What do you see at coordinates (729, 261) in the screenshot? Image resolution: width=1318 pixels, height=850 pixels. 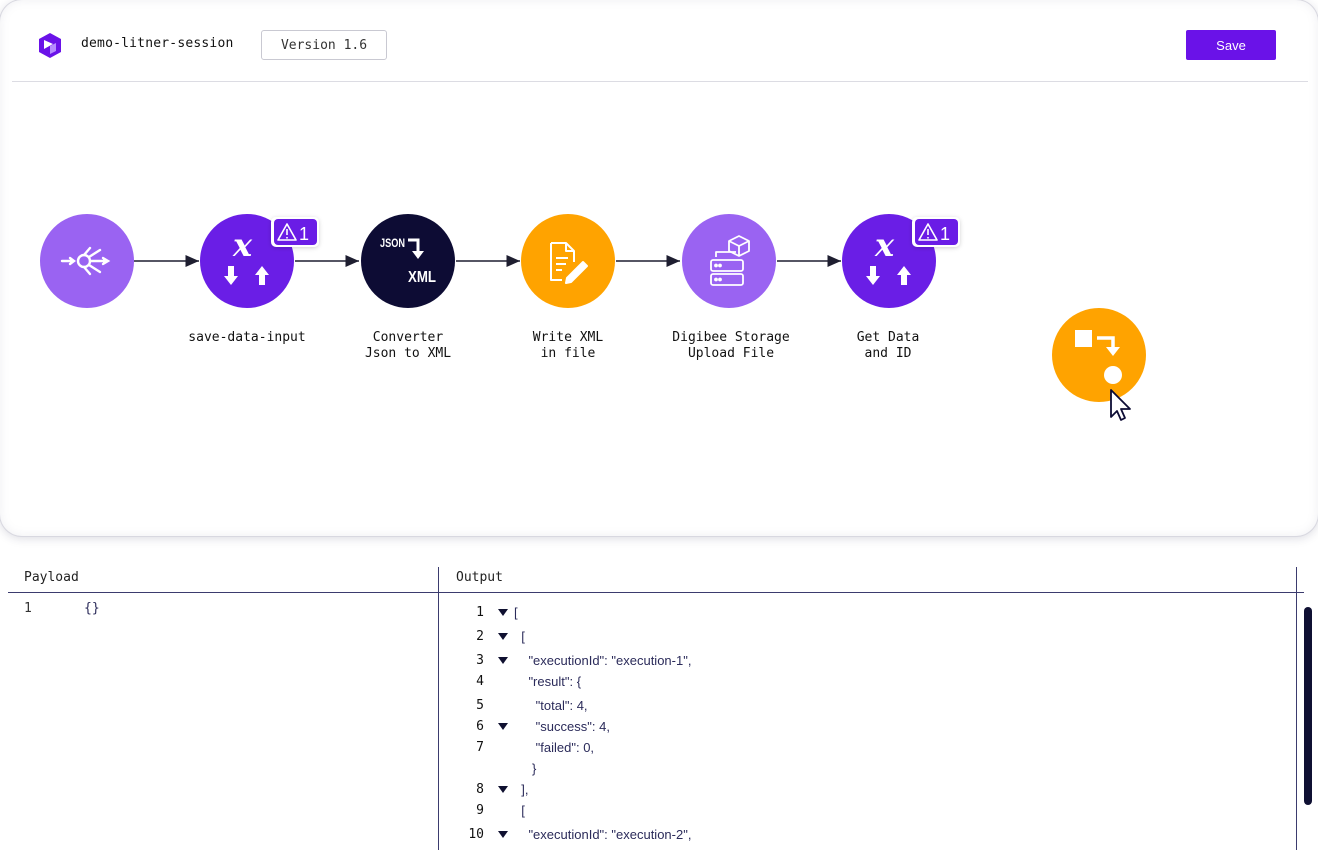 I see `digibee-storage-node` at bounding box center [729, 261].